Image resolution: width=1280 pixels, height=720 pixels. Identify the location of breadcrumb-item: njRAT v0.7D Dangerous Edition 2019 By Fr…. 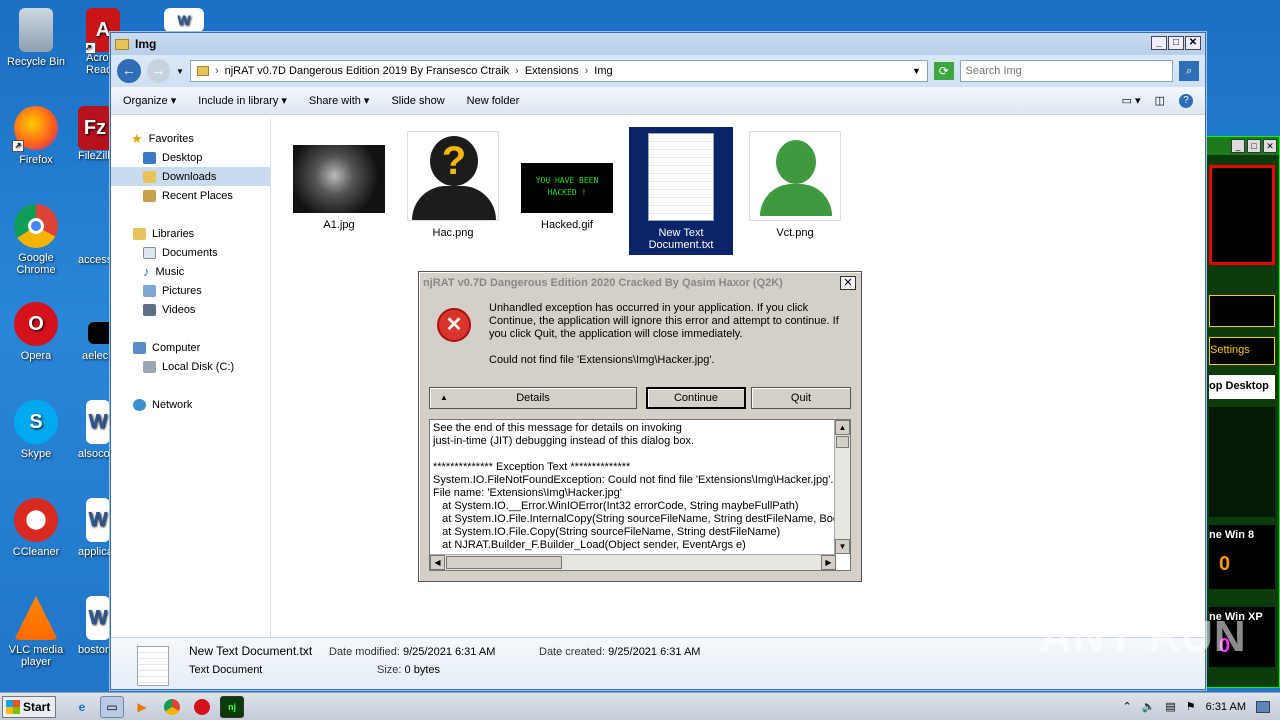
(367, 71).